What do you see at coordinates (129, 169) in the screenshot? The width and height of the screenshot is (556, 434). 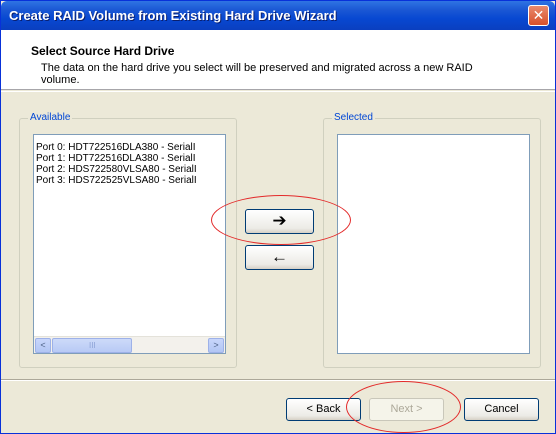 I see `list-item-port-2: Port 2: HDS722580VLSA80 - SerialI` at bounding box center [129, 169].